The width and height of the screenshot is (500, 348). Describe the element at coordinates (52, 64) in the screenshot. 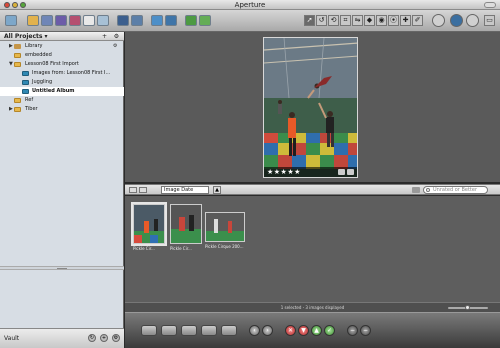

I see `tree-item-label: Lesson08 First Import` at that location.